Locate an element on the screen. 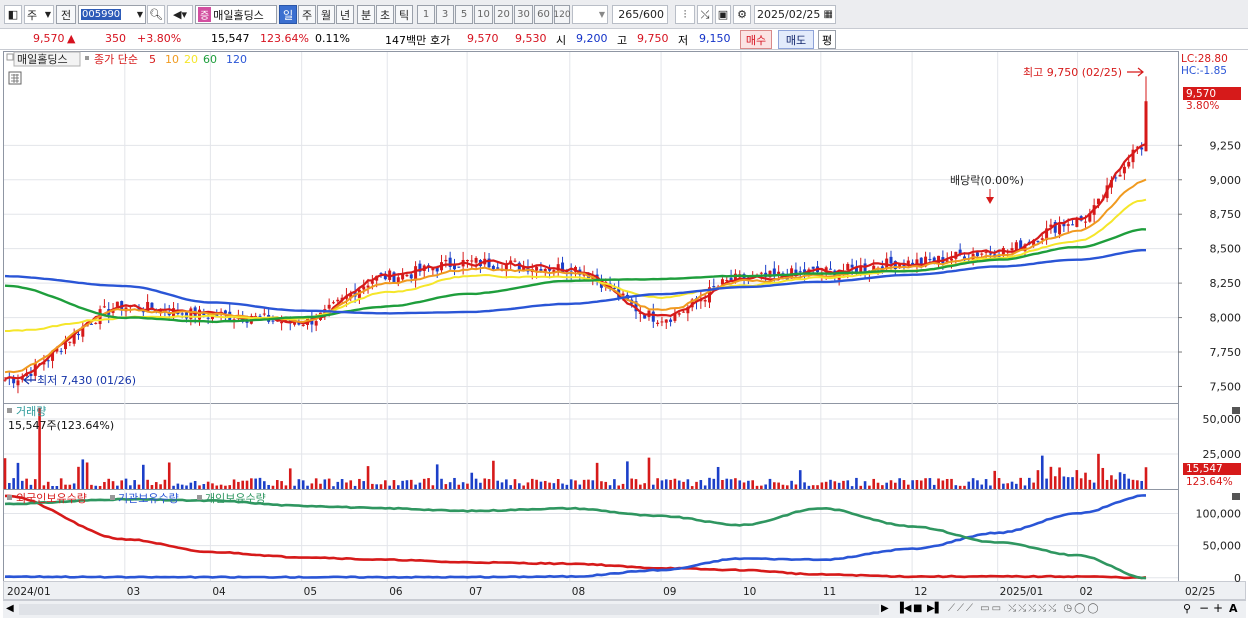 The width and height of the screenshot is (1248, 621). search-icon: 🔍︎ is located at coordinates (156, 14).